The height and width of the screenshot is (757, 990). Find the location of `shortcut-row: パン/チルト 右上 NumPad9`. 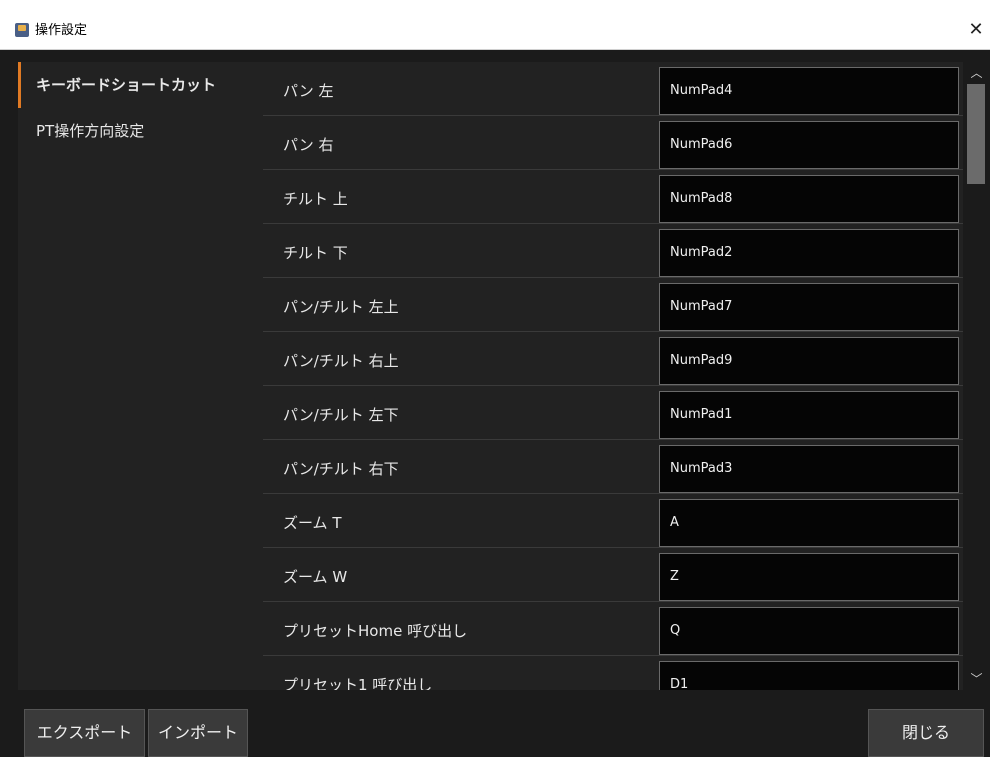

shortcut-row: パン/チルト 右上 NumPad9 is located at coordinates (613, 359).